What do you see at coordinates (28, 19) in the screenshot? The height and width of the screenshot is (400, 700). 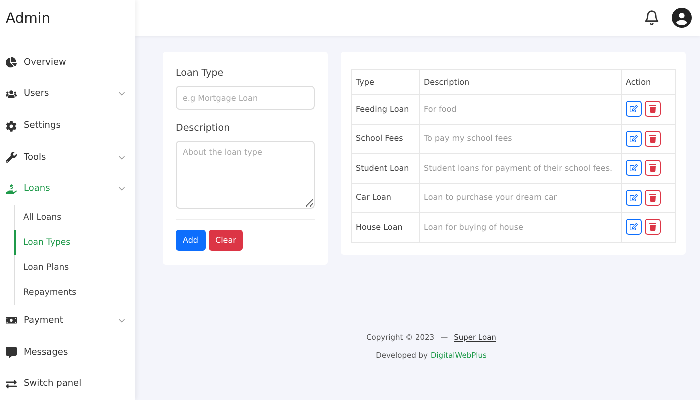 I see `app-title: Admin` at bounding box center [28, 19].